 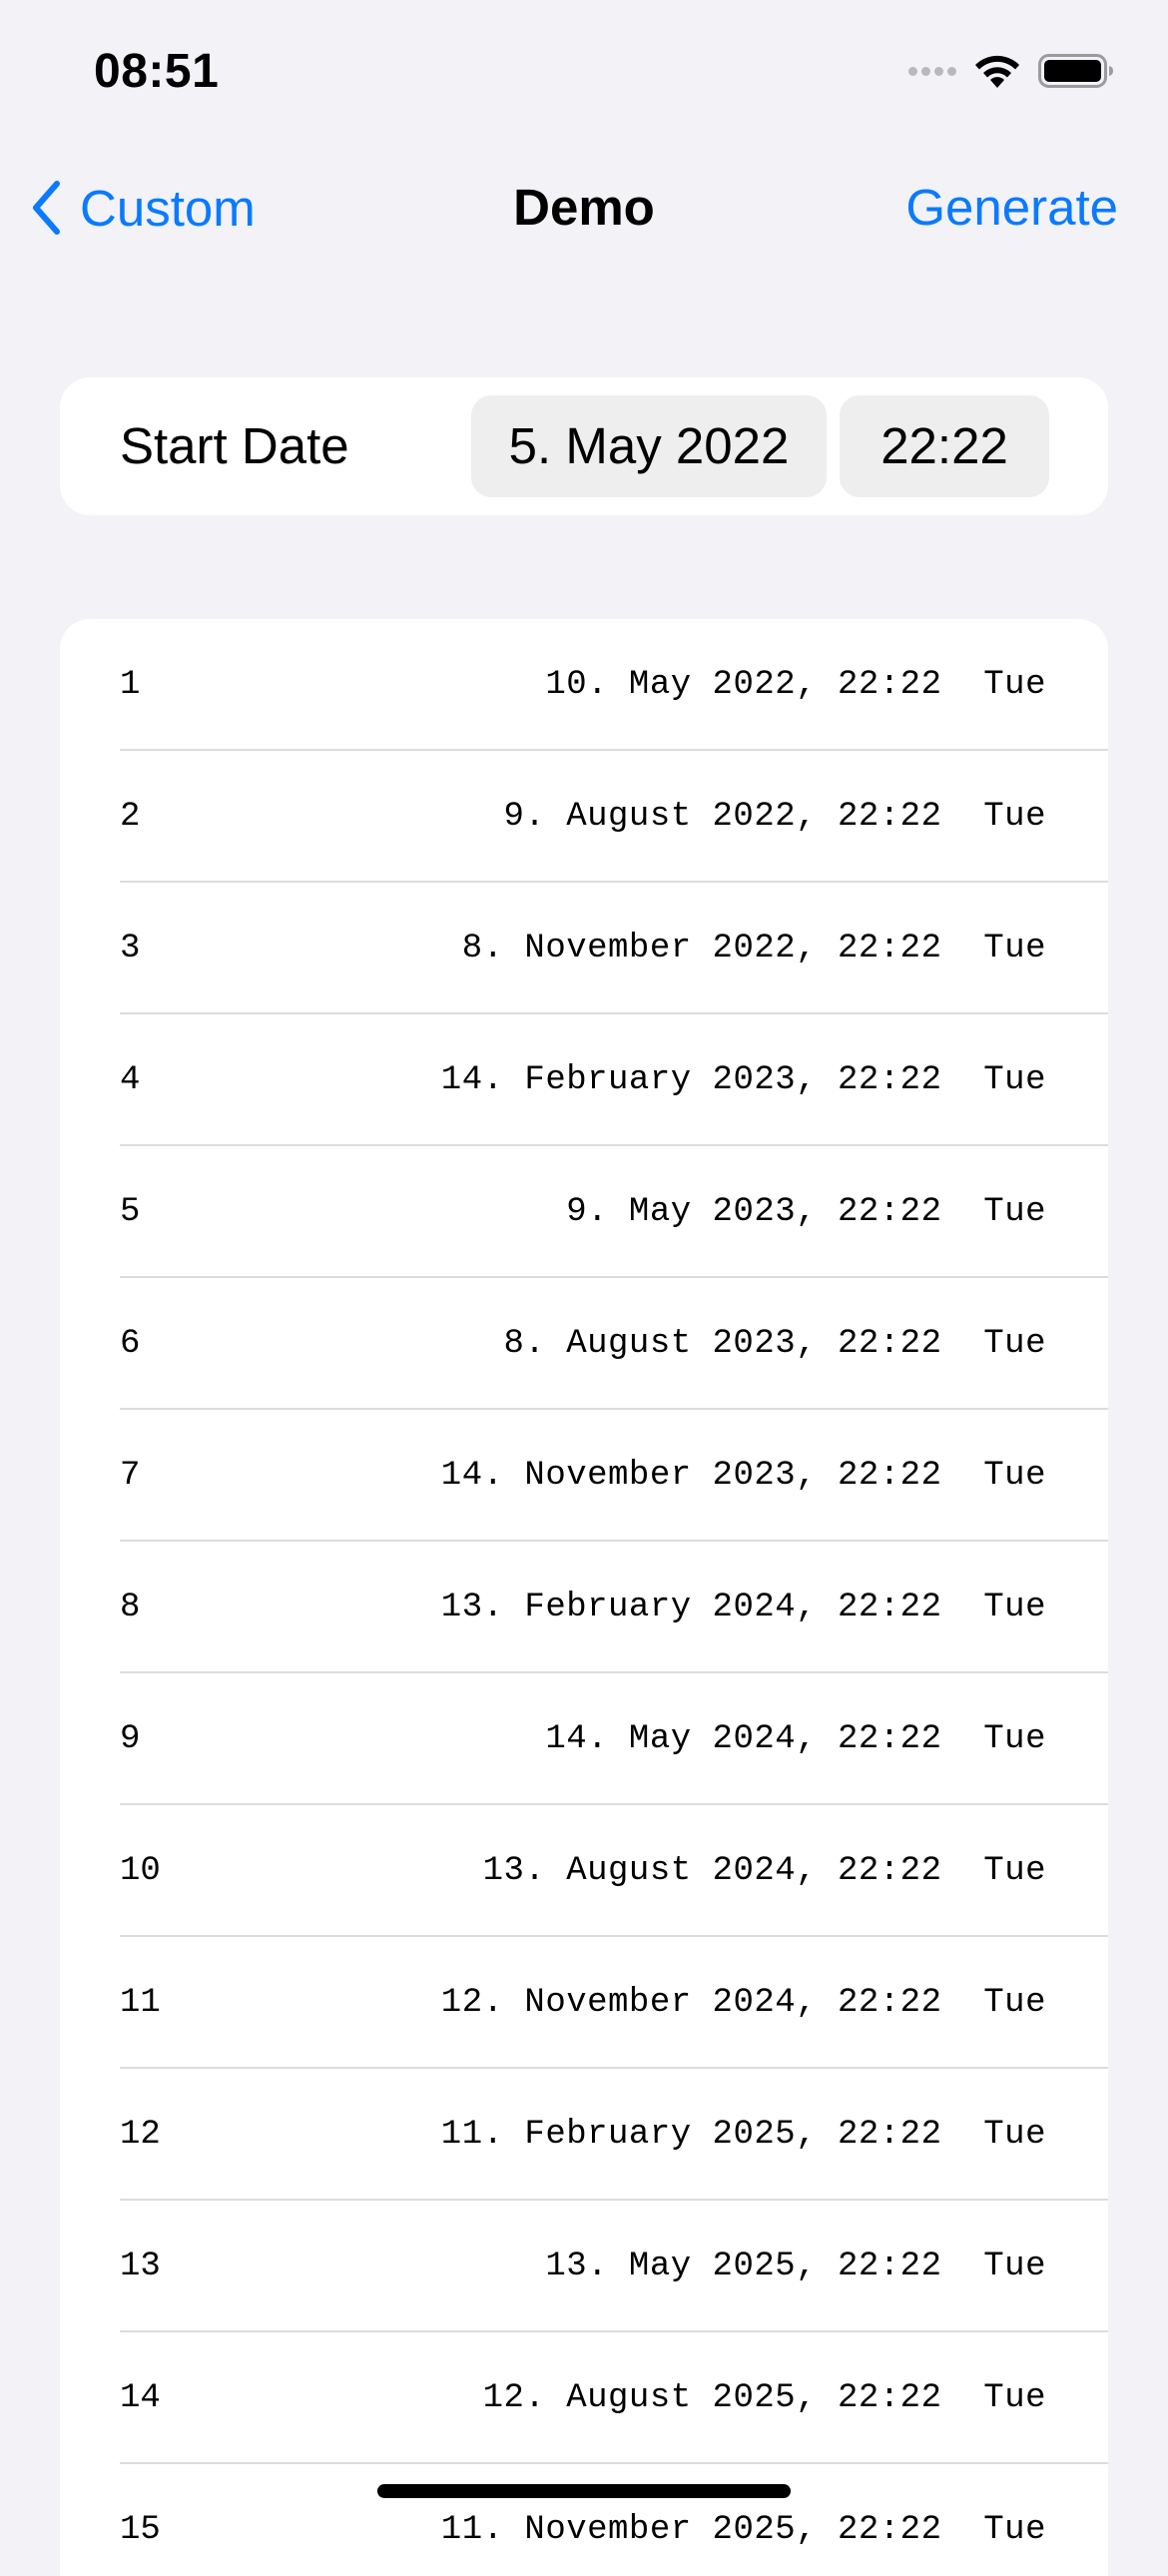 I want to click on list-item-index: 12, so click(x=140, y=2135).